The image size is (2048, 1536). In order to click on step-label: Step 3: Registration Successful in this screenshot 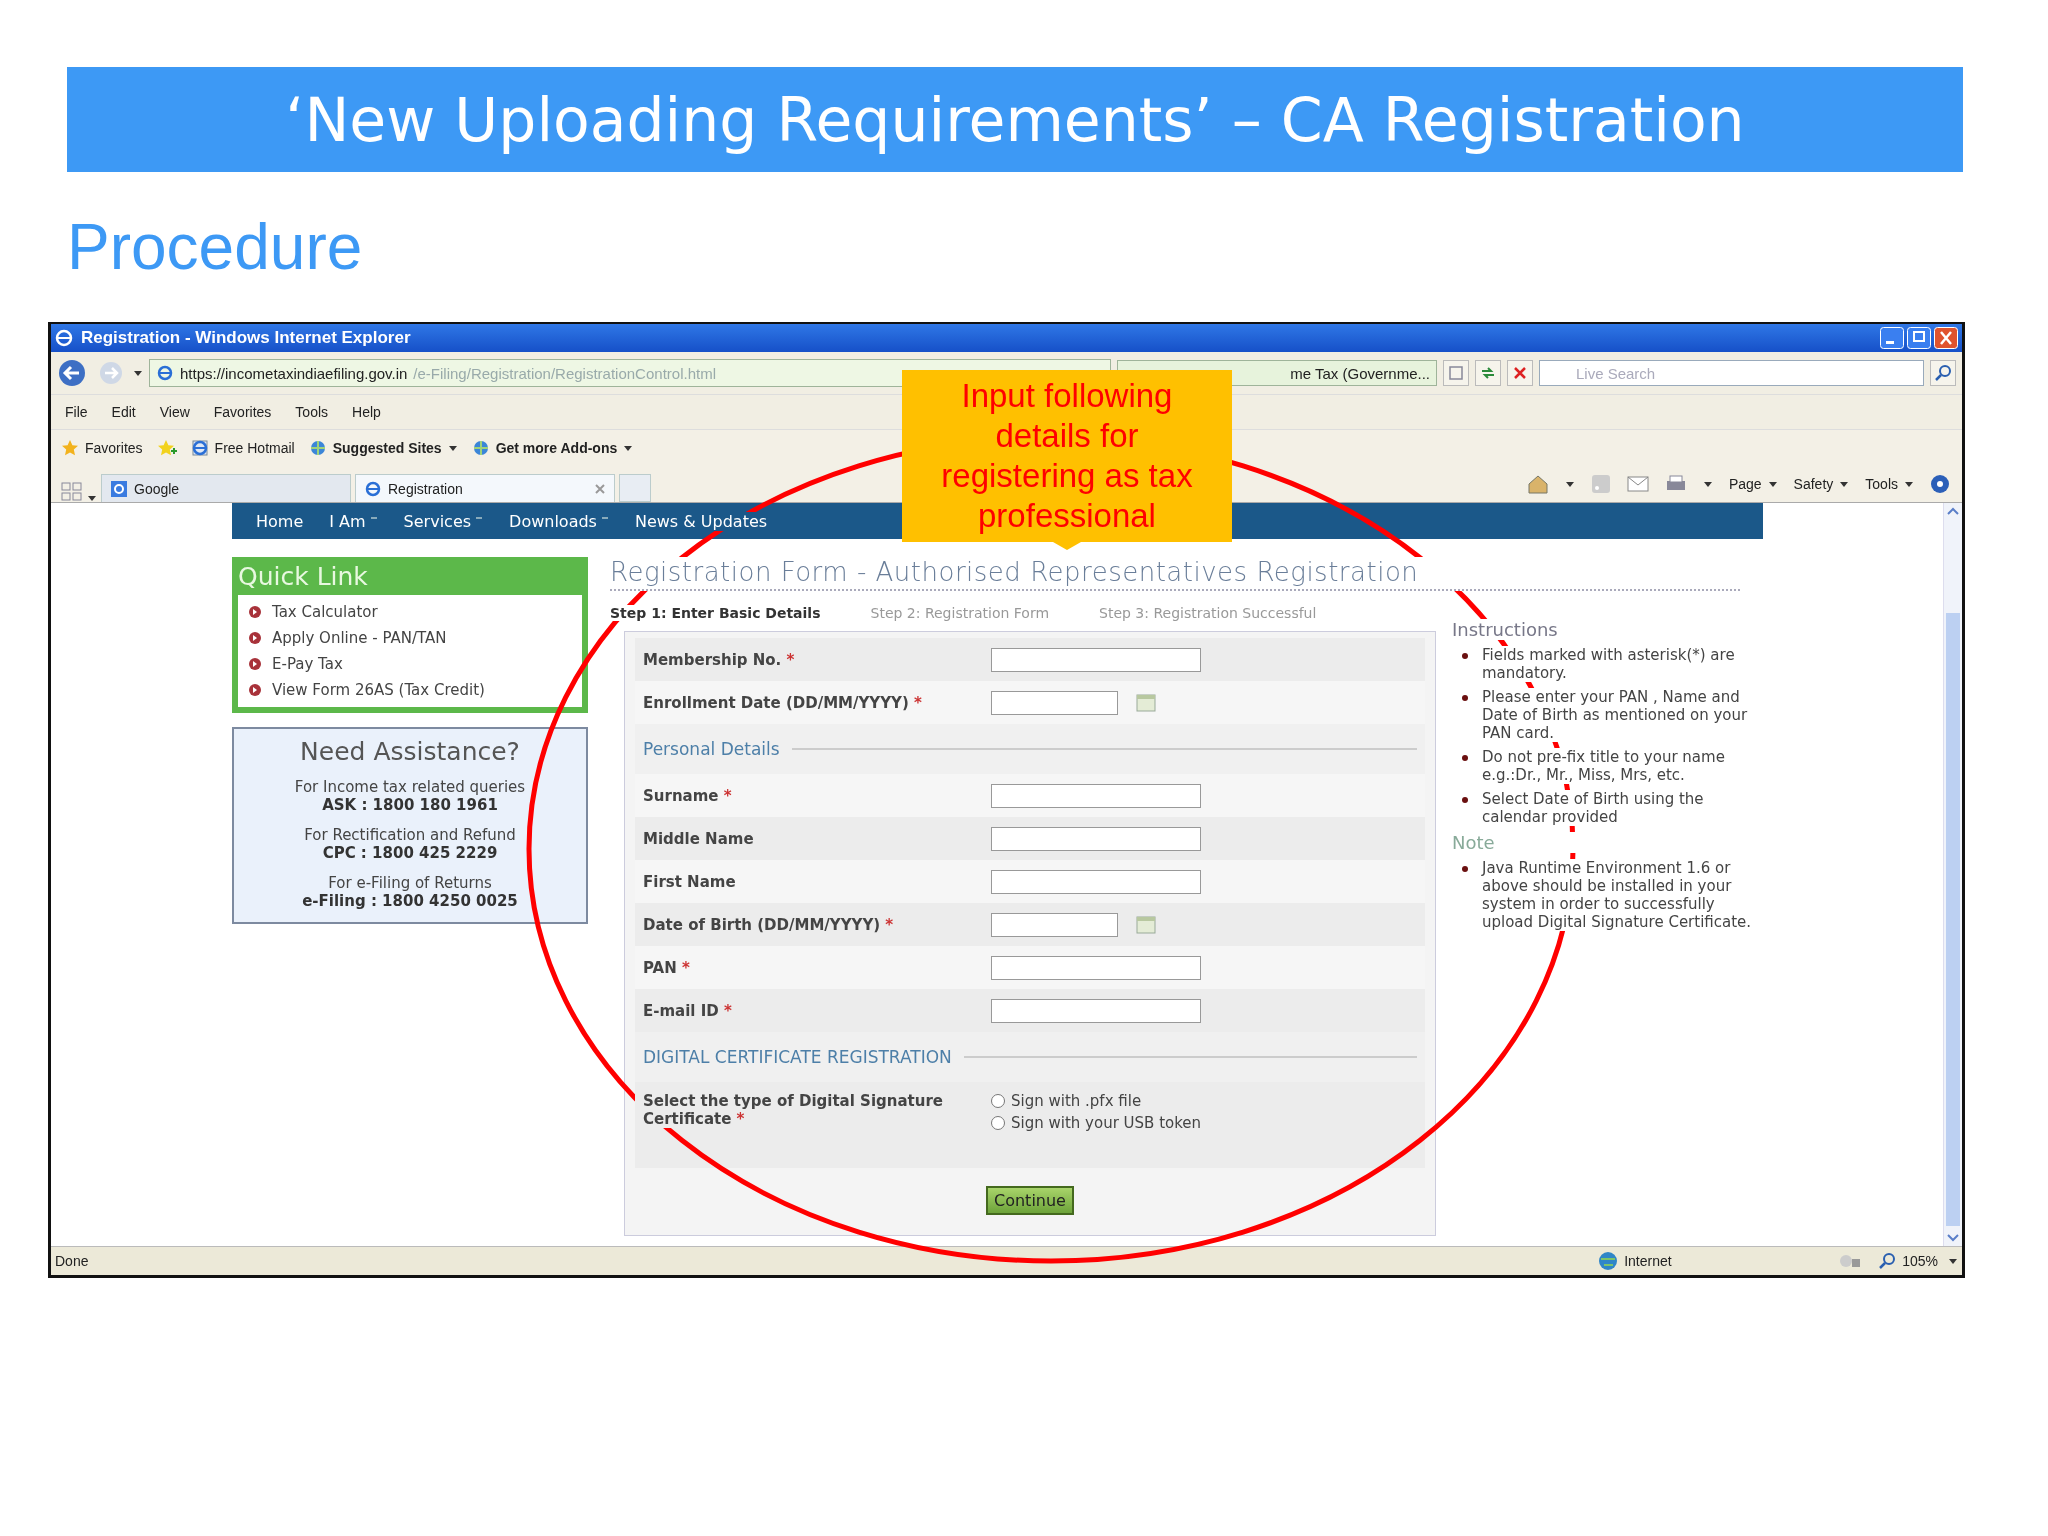, I will do `click(1208, 613)`.